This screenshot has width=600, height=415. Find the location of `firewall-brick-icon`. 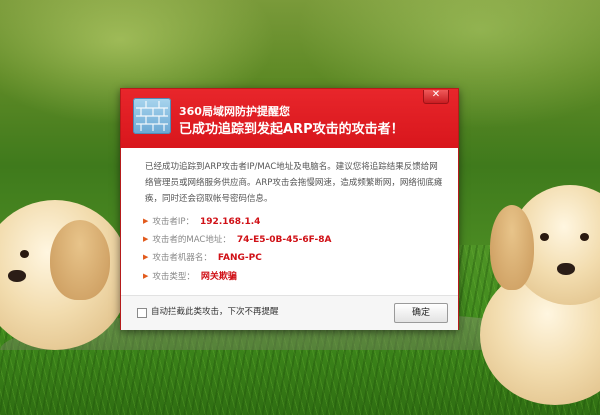

firewall-brick-icon is located at coordinates (152, 116).